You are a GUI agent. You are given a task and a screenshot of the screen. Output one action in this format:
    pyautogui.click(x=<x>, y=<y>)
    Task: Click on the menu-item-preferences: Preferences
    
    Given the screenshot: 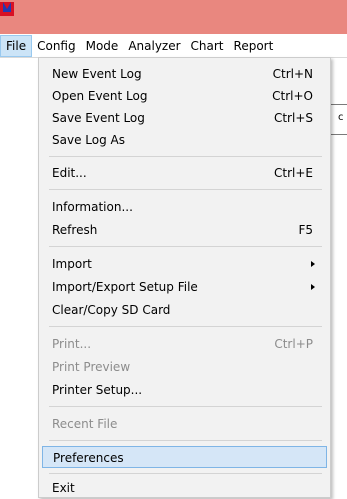 What is the action you would take?
    pyautogui.click(x=184, y=457)
    